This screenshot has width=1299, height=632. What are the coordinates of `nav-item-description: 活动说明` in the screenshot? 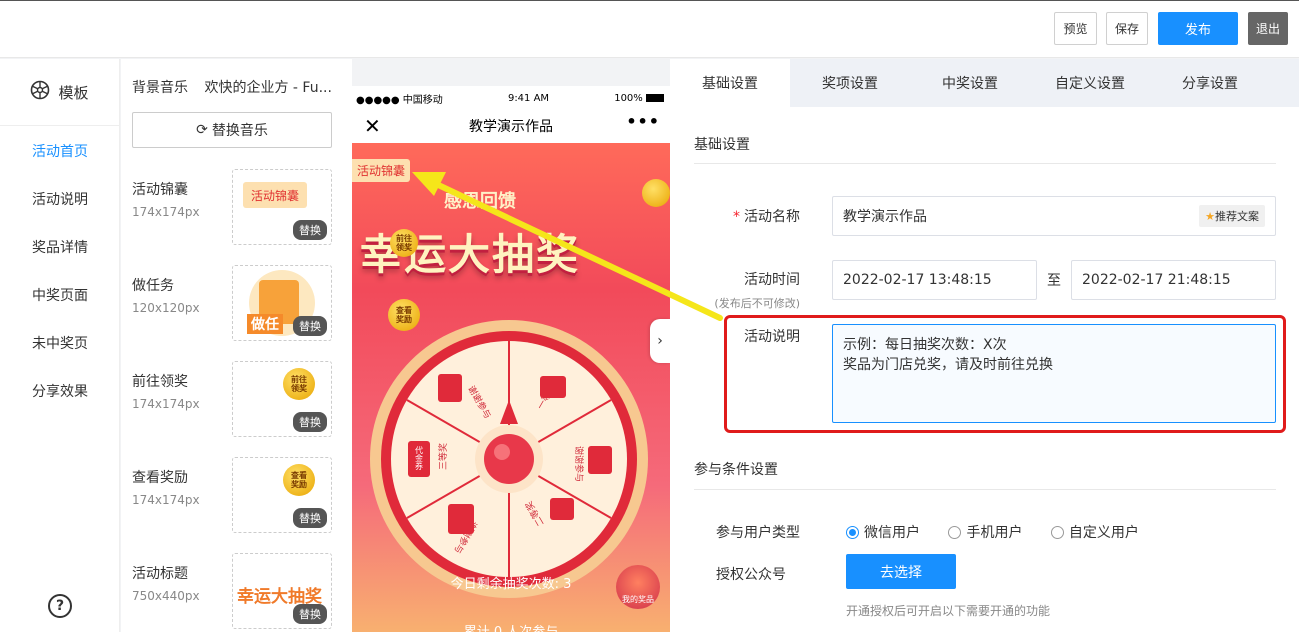 It's located at (60, 199).